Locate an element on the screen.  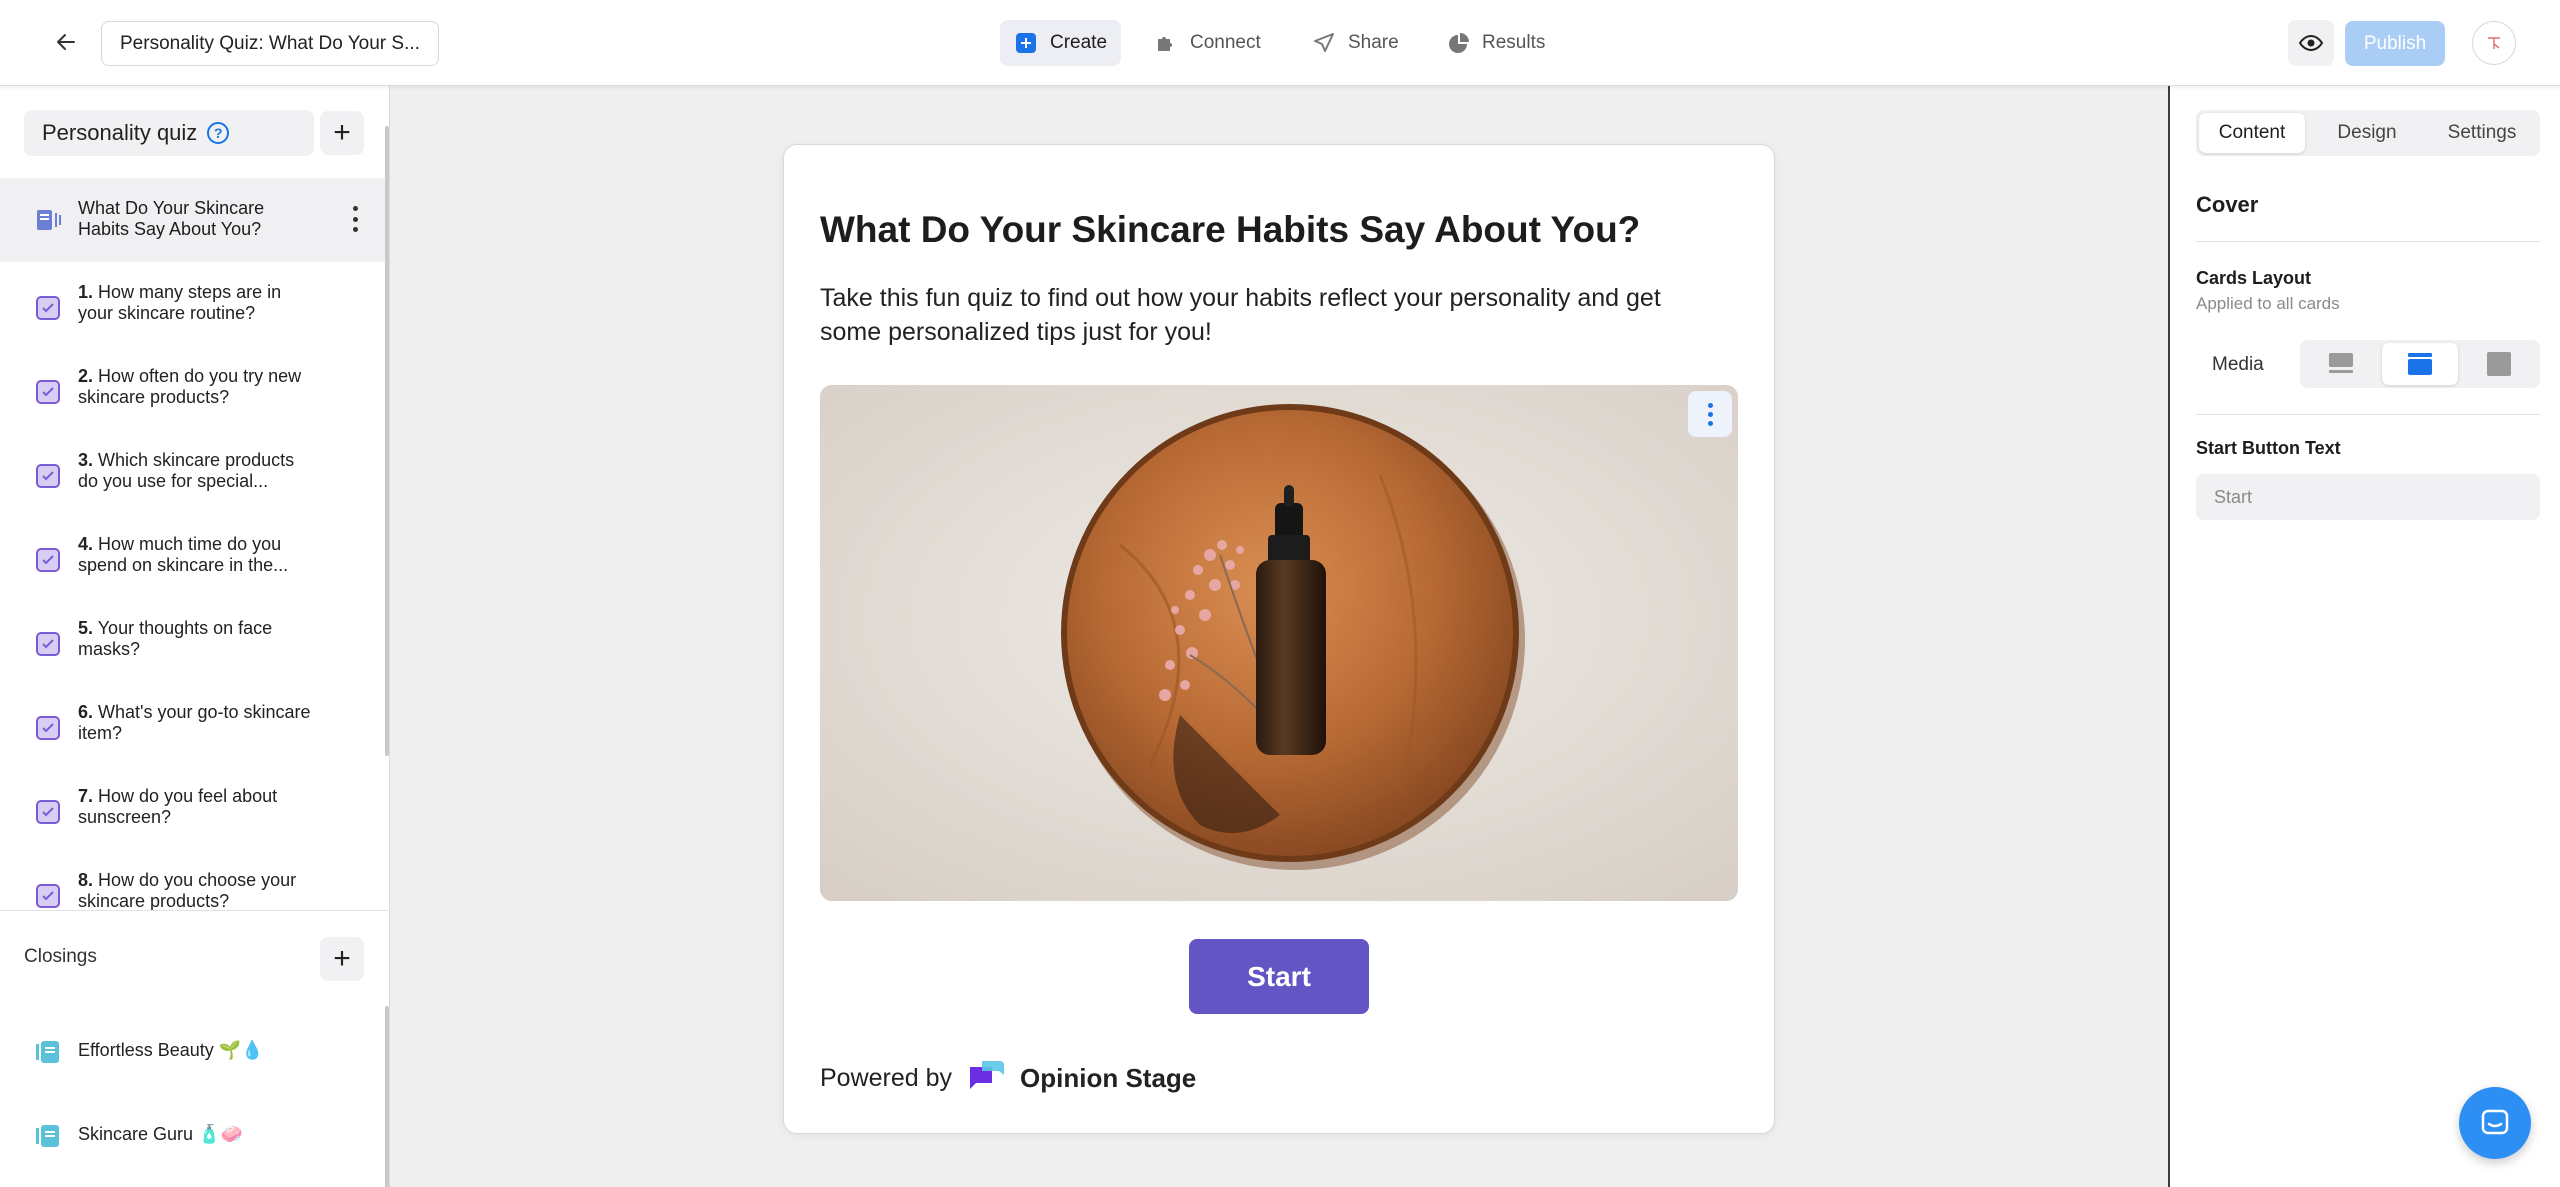
tab-design: Design is located at coordinates (2367, 133).